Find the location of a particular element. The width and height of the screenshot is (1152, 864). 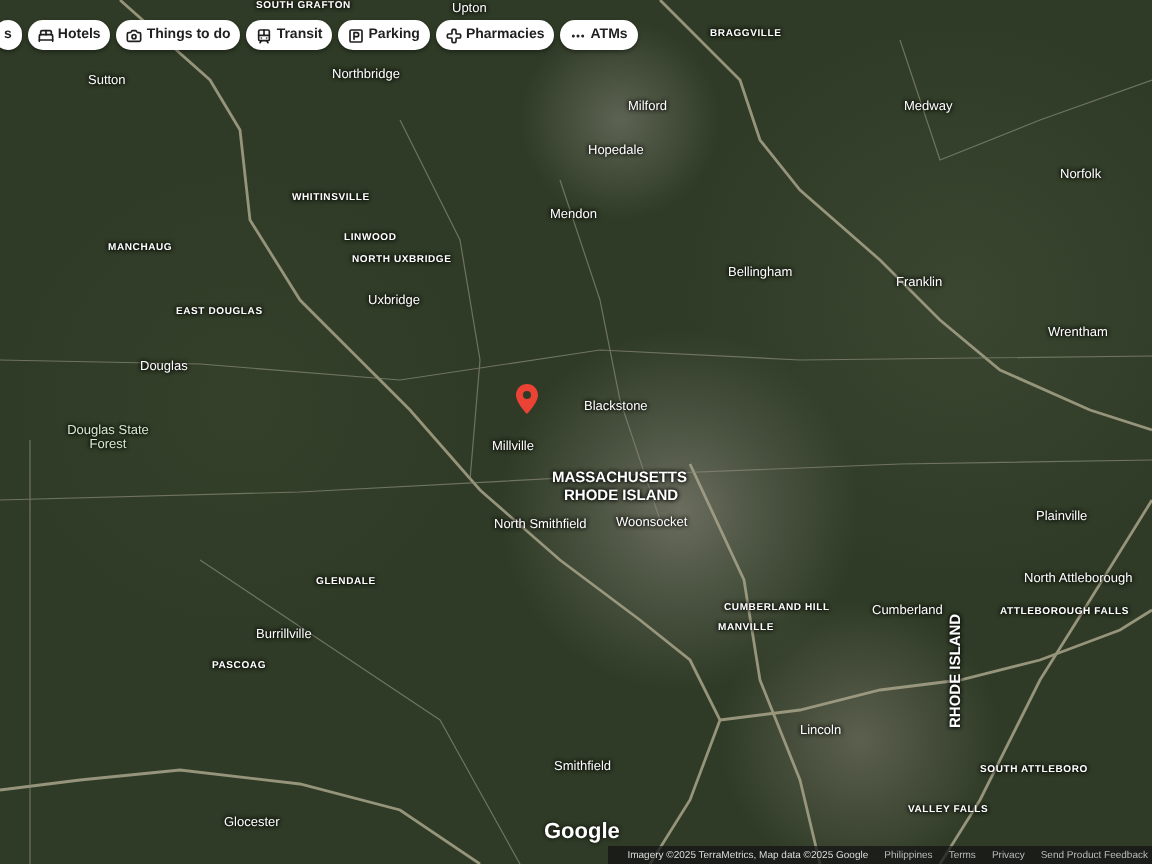

cross-icon is located at coordinates (453, 35).